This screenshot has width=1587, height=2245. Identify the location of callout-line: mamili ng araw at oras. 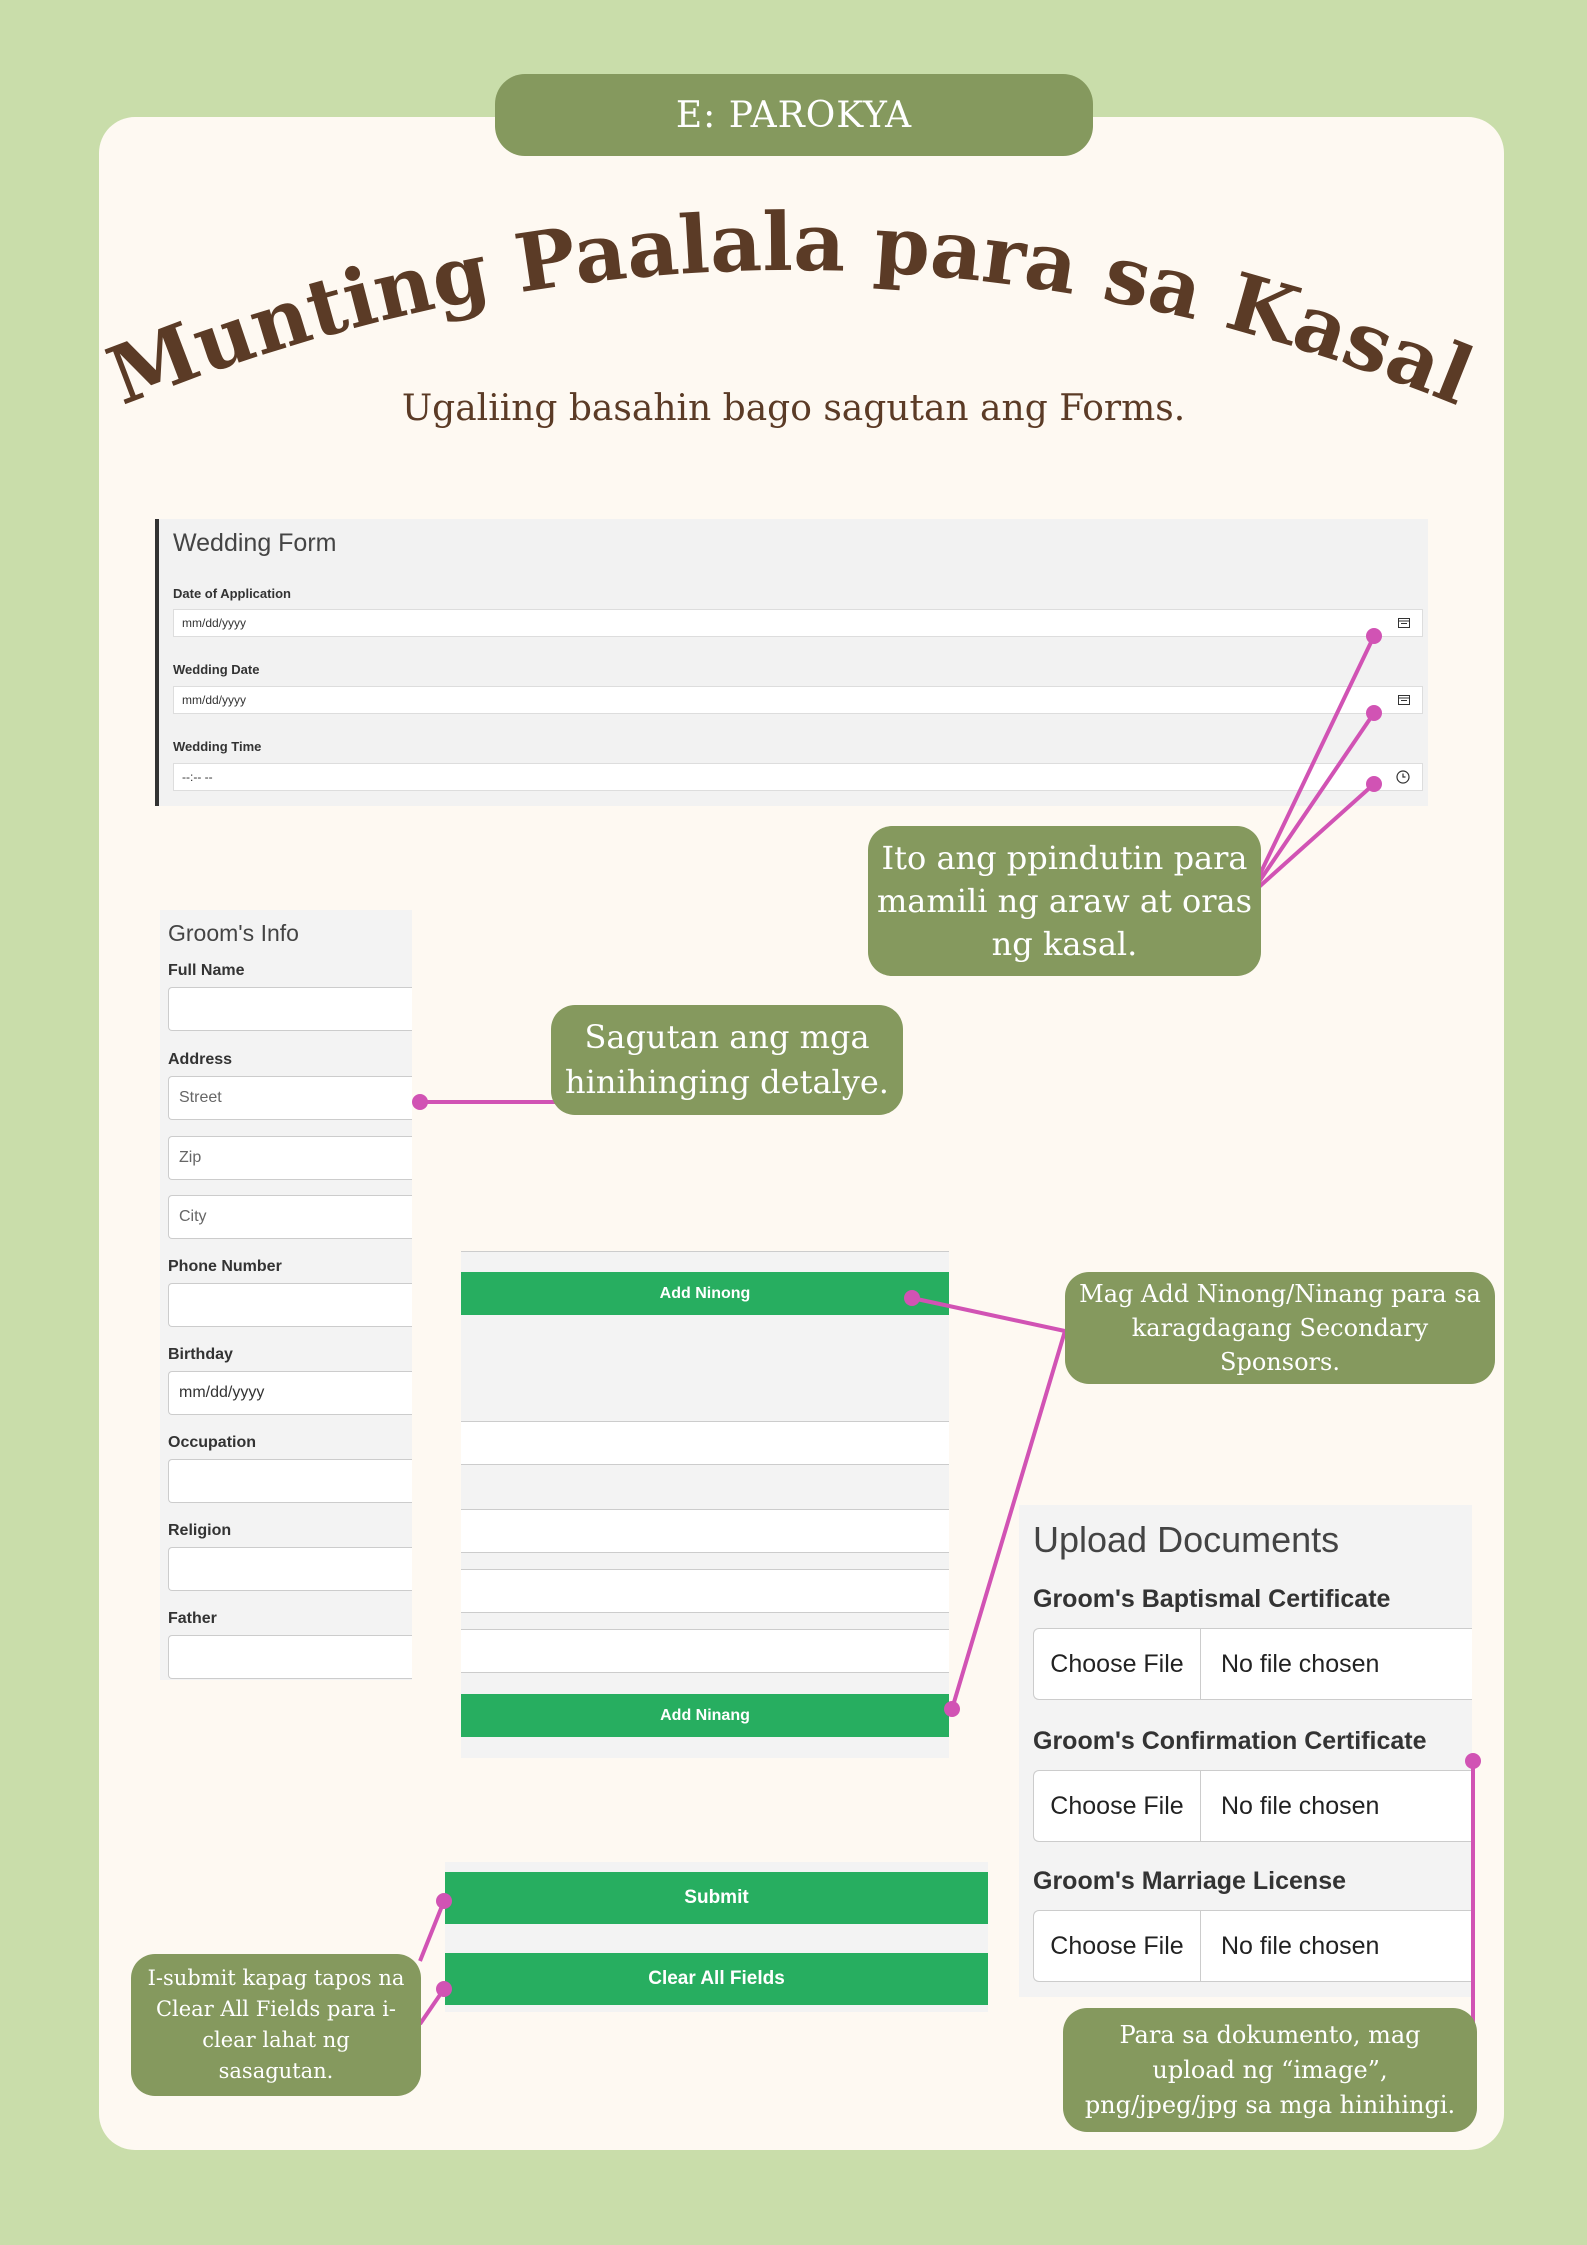
(1064, 900).